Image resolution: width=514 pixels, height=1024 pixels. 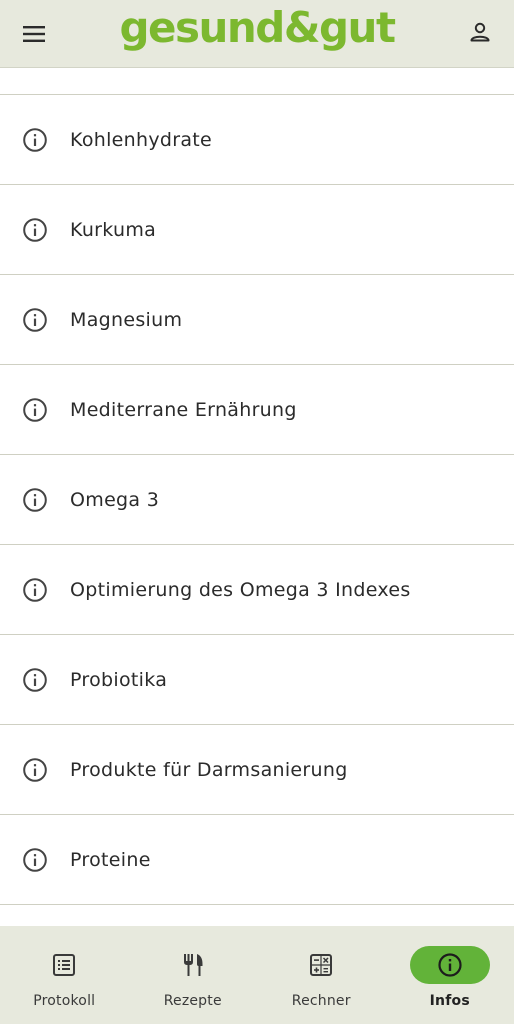 I want to click on list-item: Omega 3, so click(x=257, y=500).